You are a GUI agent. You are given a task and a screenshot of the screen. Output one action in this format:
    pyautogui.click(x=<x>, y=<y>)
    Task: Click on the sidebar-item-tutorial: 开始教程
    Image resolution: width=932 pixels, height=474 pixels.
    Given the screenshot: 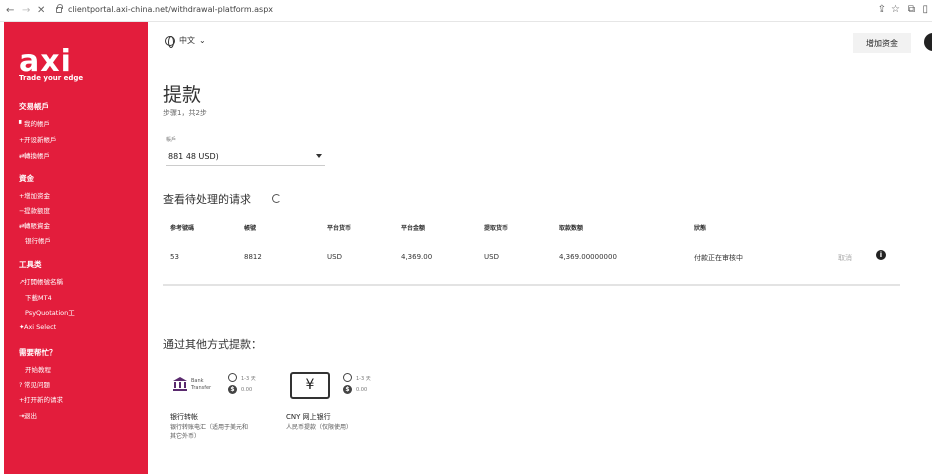 What is the action you would take?
    pyautogui.click(x=38, y=369)
    